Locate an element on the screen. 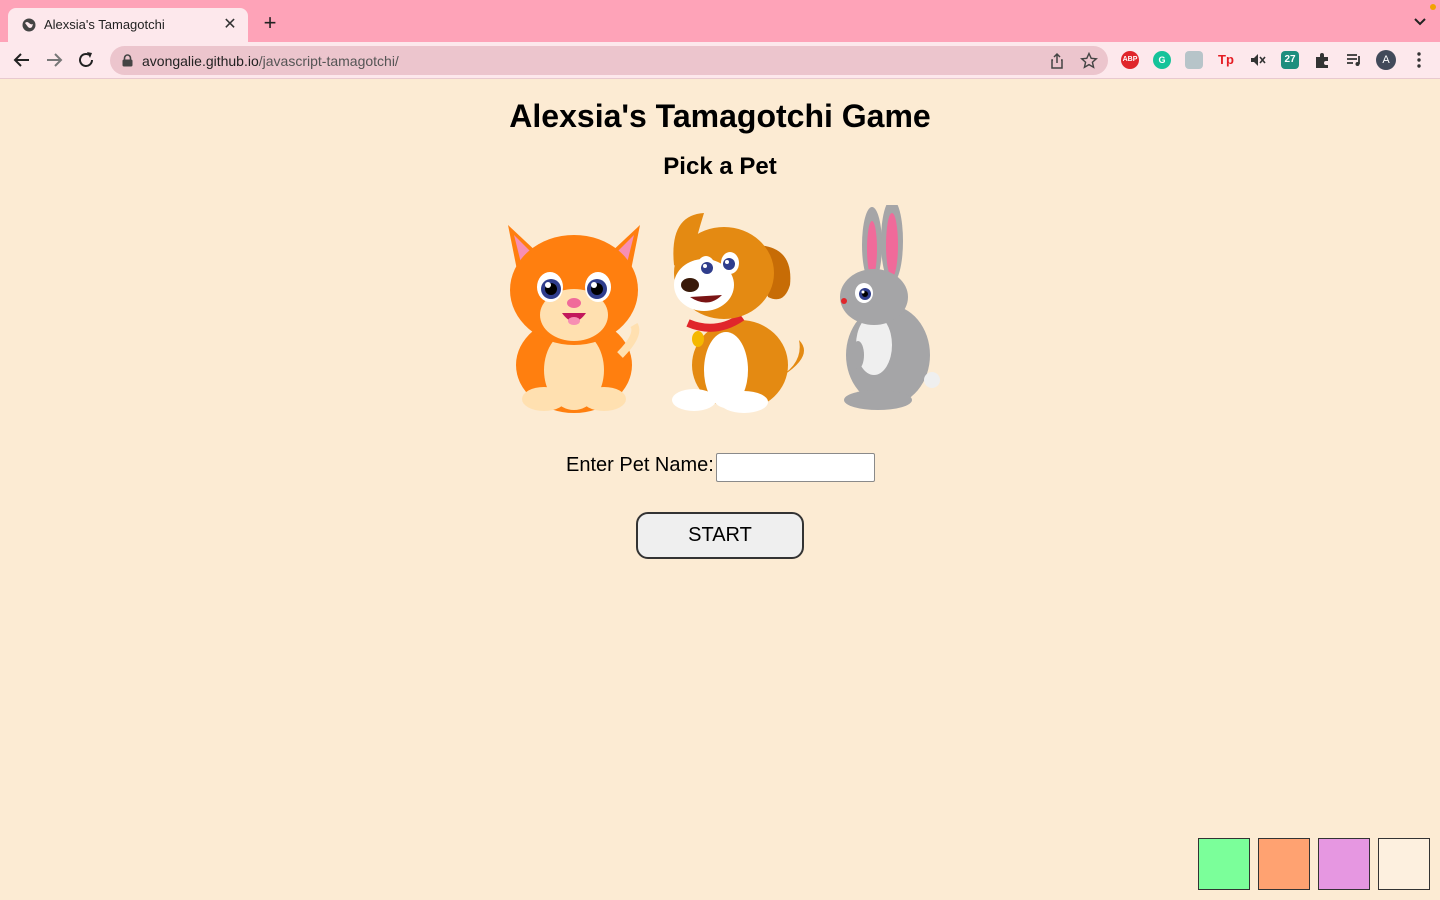 The height and width of the screenshot is (900, 1440). more-menu-icon is located at coordinates (1419, 60).